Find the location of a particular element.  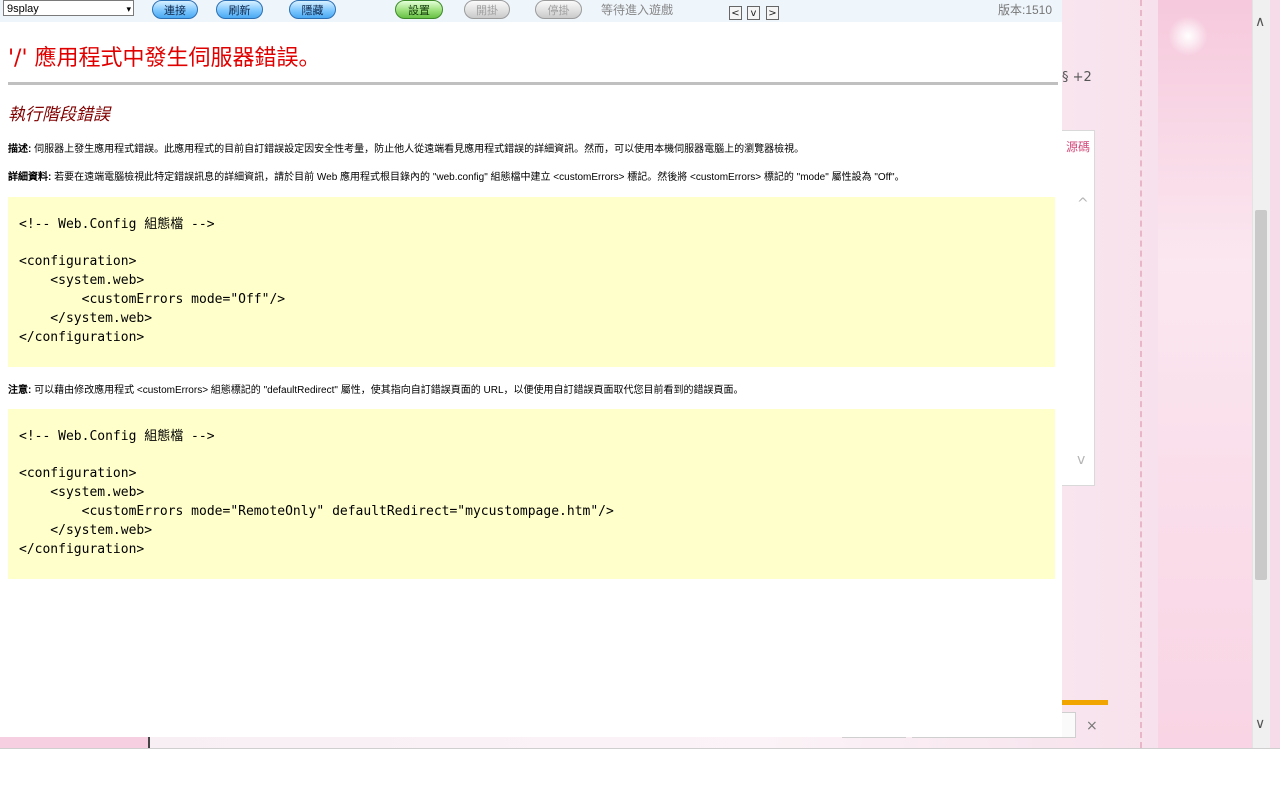

scroll-down-icon: ∨ is located at coordinates (1260, 724).